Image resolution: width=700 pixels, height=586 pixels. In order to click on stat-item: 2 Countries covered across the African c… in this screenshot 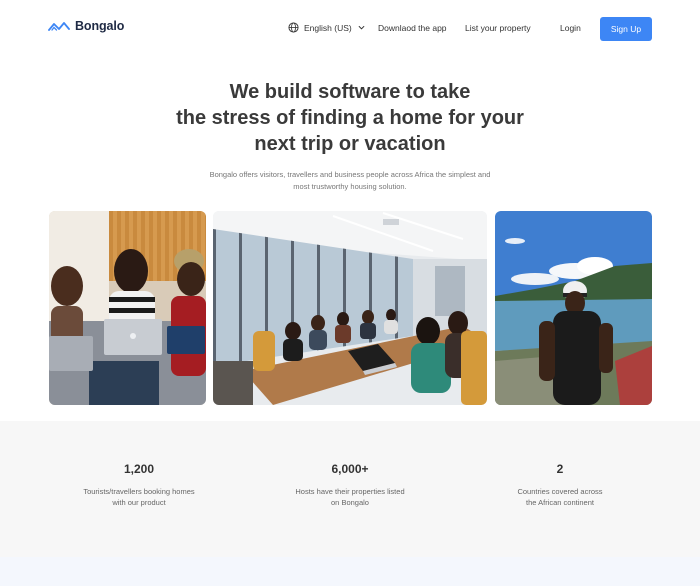, I will do `click(560, 485)`.